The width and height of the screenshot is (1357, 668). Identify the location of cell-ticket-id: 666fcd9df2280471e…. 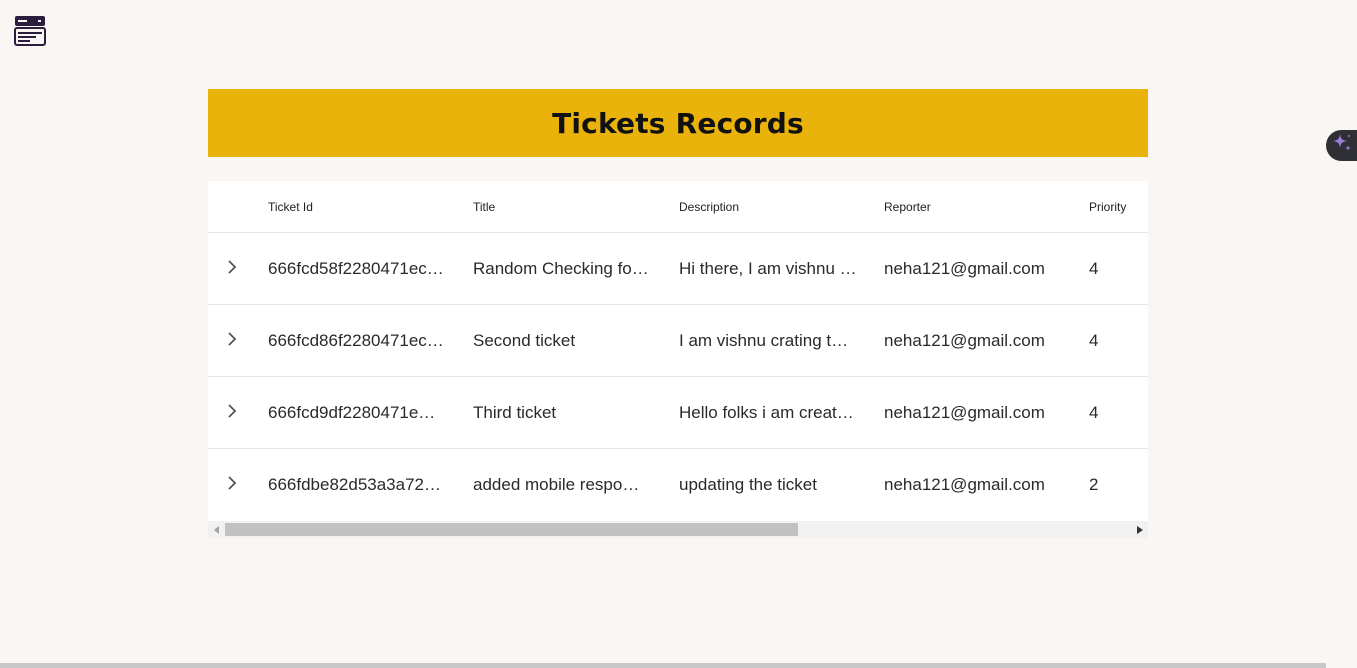
(352, 412).